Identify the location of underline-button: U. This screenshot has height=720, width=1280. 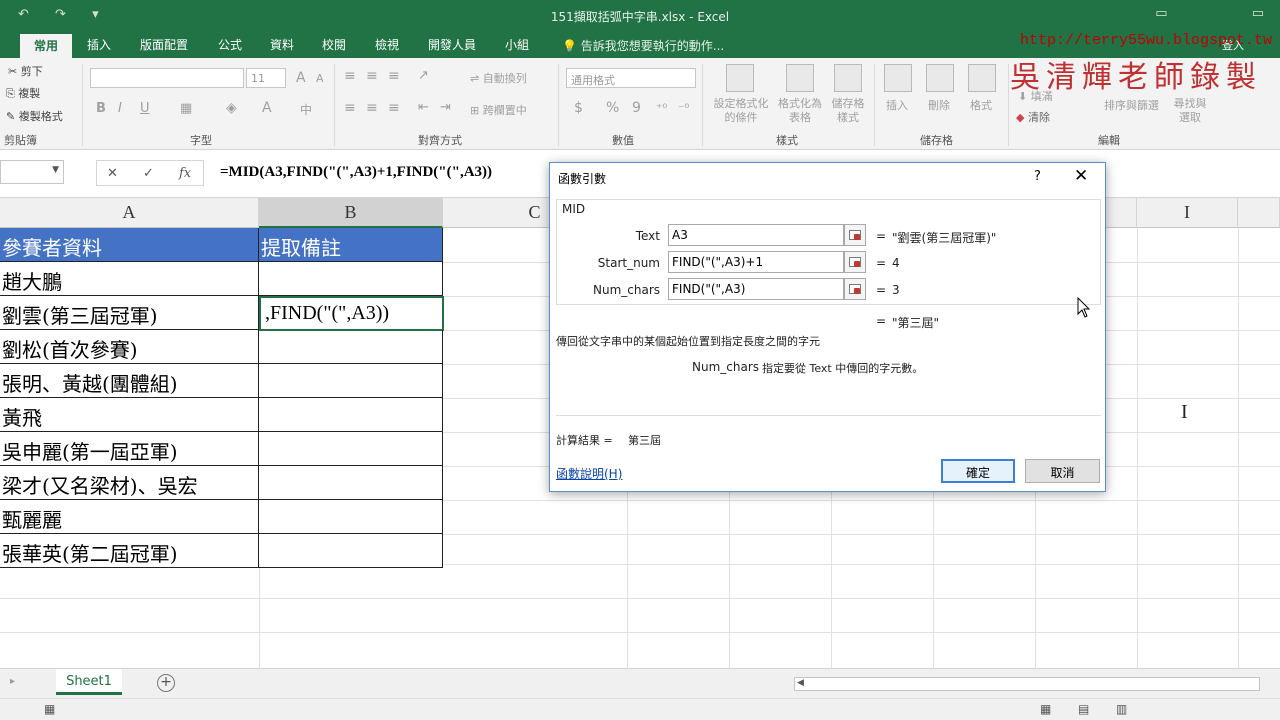
(145, 108).